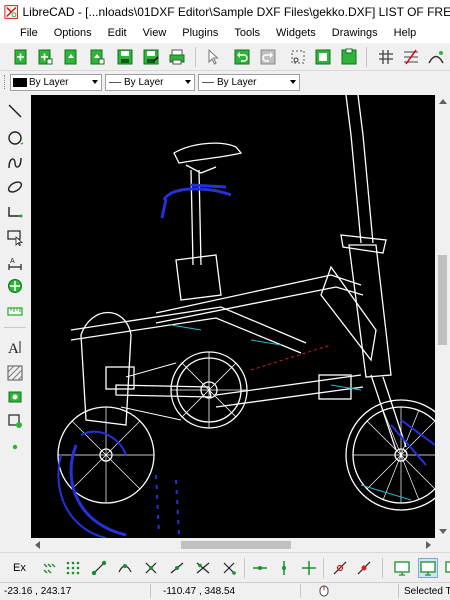  Describe the element at coordinates (324, 591) in the screenshot. I see `mouse-icon` at that location.